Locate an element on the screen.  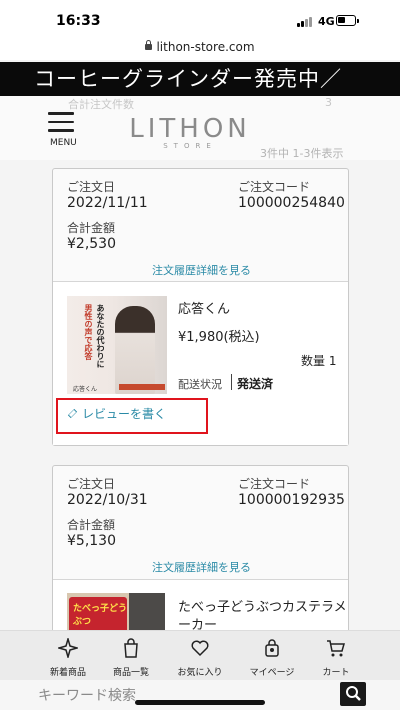
order-item: たべっ子どうぶつ たべっ子どうぶつカステラメ ーカー is located at coordinates (200, 607).